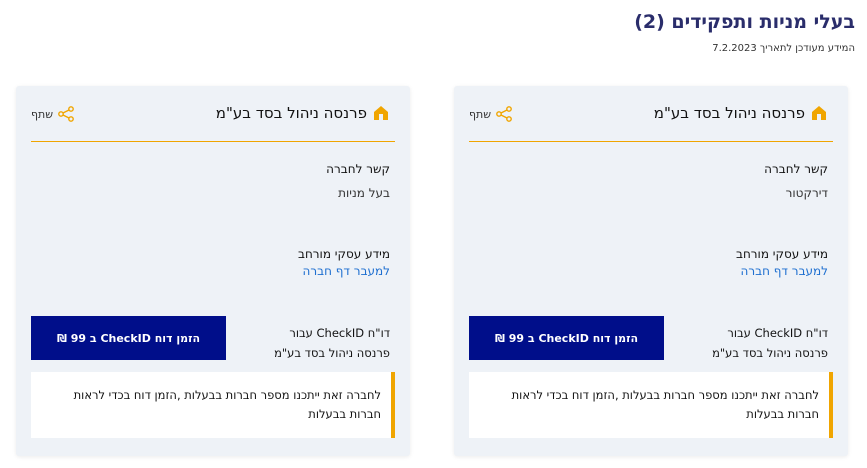  Describe the element at coordinates (783, 48) in the screenshot. I see `page-subtitle: המידע מעודכן לתאריך 7.2.2023` at that location.